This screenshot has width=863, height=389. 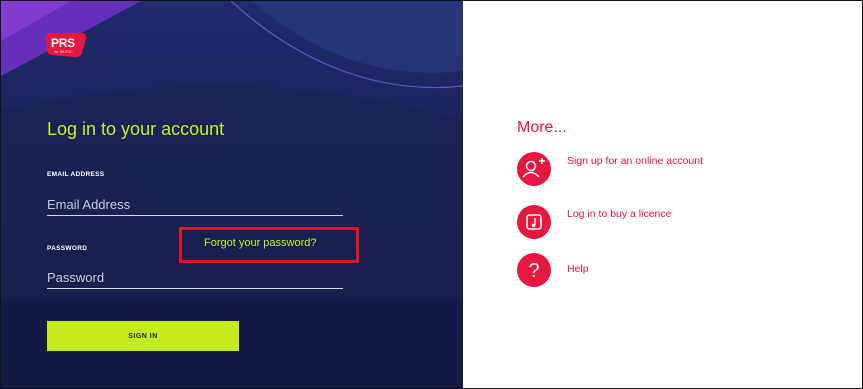 I want to click on signup-link: Sign up for an online account, so click(x=612, y=169).